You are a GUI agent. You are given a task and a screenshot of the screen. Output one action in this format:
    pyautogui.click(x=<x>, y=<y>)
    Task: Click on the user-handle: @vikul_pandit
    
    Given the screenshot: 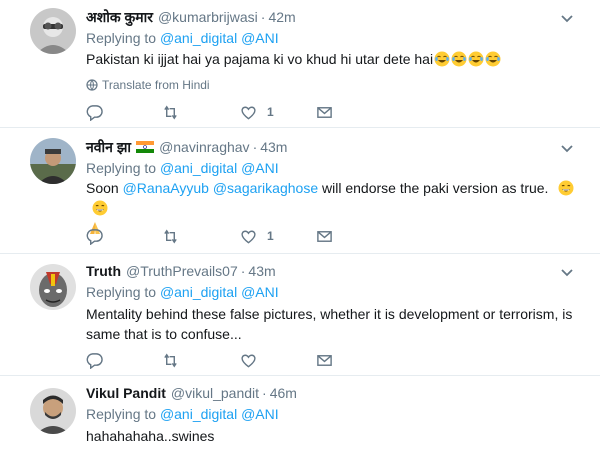 What is the action you would take?
    pyautogui.click(x=215, y=393)
    